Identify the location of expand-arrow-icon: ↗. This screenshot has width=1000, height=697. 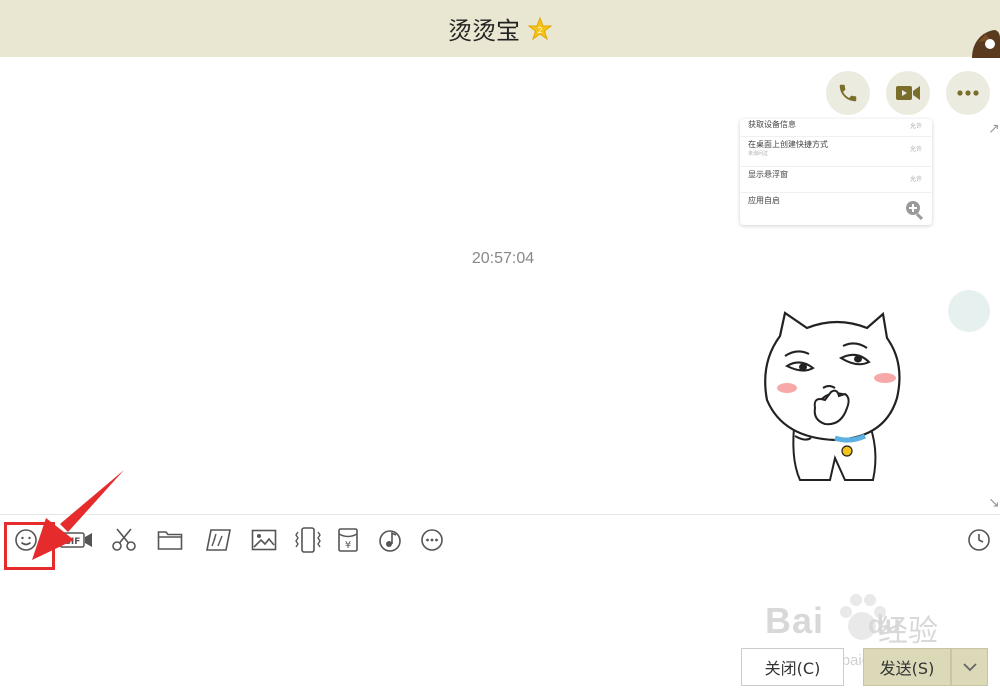
(994, 128).